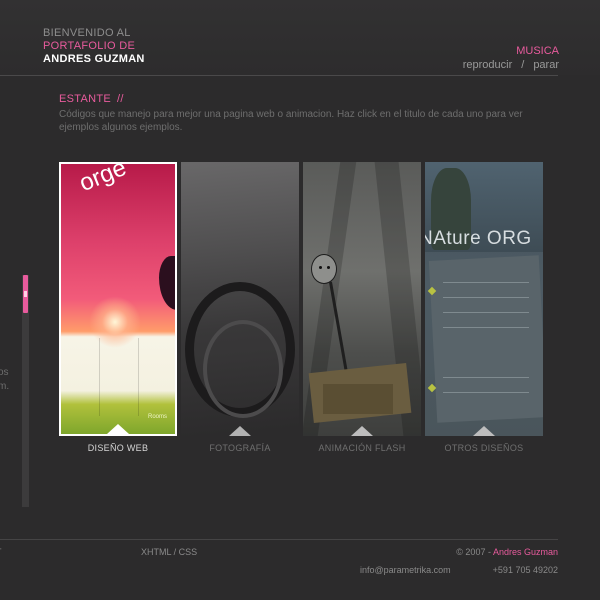  Describe the element at coordinates (525, 570) in the screenshot. I see `contact-phone: +591 705 49202` at that location.